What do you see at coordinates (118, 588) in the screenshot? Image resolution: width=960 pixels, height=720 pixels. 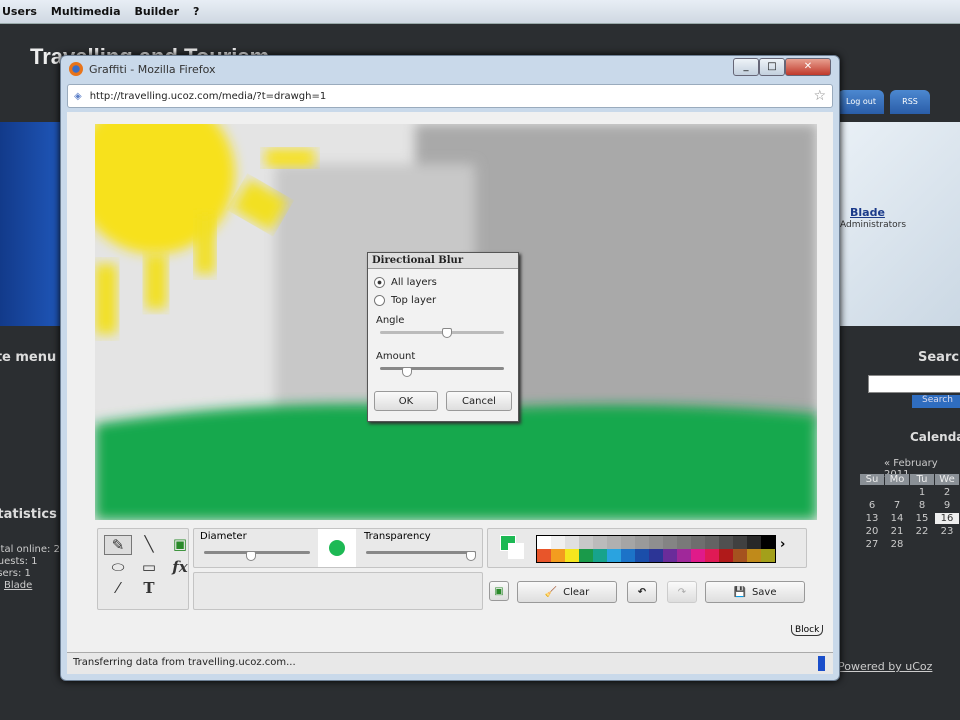 I see `eyedropper-tool-icon: ⁄` at bounding box center [118, 588].